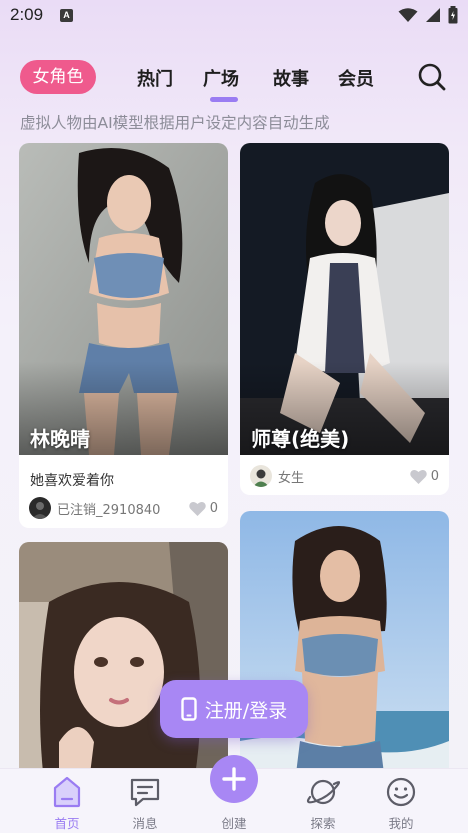 The height and width of the screenshot is (833, 468). Describe the element at coordinates (67, 823) in the screenshot. I see `nav-home-label: 首页` at that location.